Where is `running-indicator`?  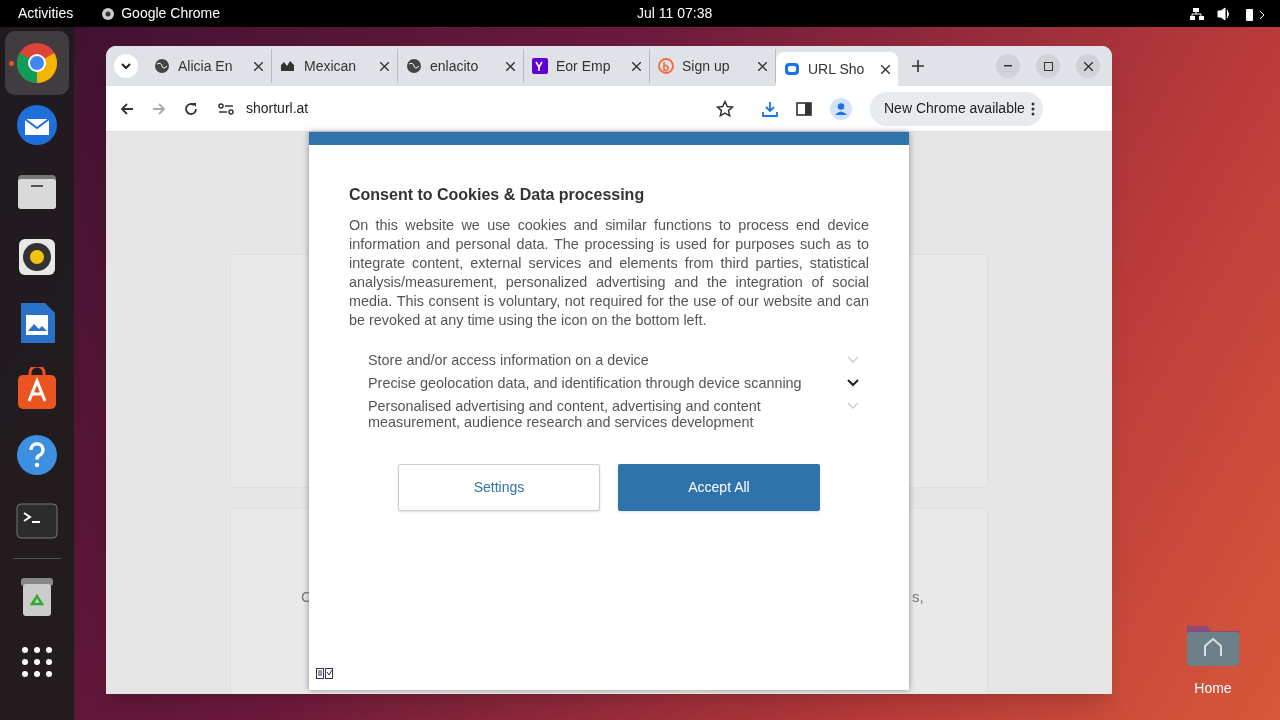
running-indicator is located at coordinates (11, 63).